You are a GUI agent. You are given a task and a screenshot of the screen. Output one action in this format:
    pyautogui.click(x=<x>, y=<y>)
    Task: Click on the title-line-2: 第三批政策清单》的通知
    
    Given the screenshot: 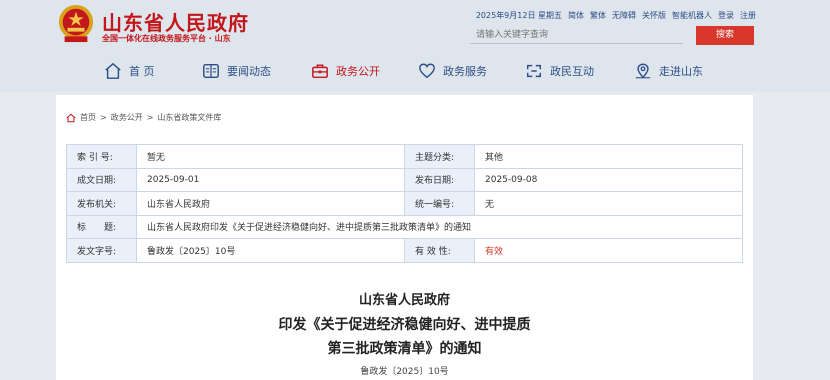 What is the action you would take?
    pyautogui.click(x=404, y=349)
    